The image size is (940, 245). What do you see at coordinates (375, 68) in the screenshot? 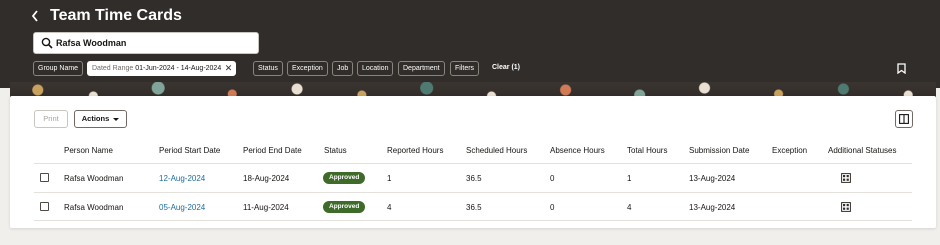
I see `filter-location: Location` at bounding box center [375, 68].